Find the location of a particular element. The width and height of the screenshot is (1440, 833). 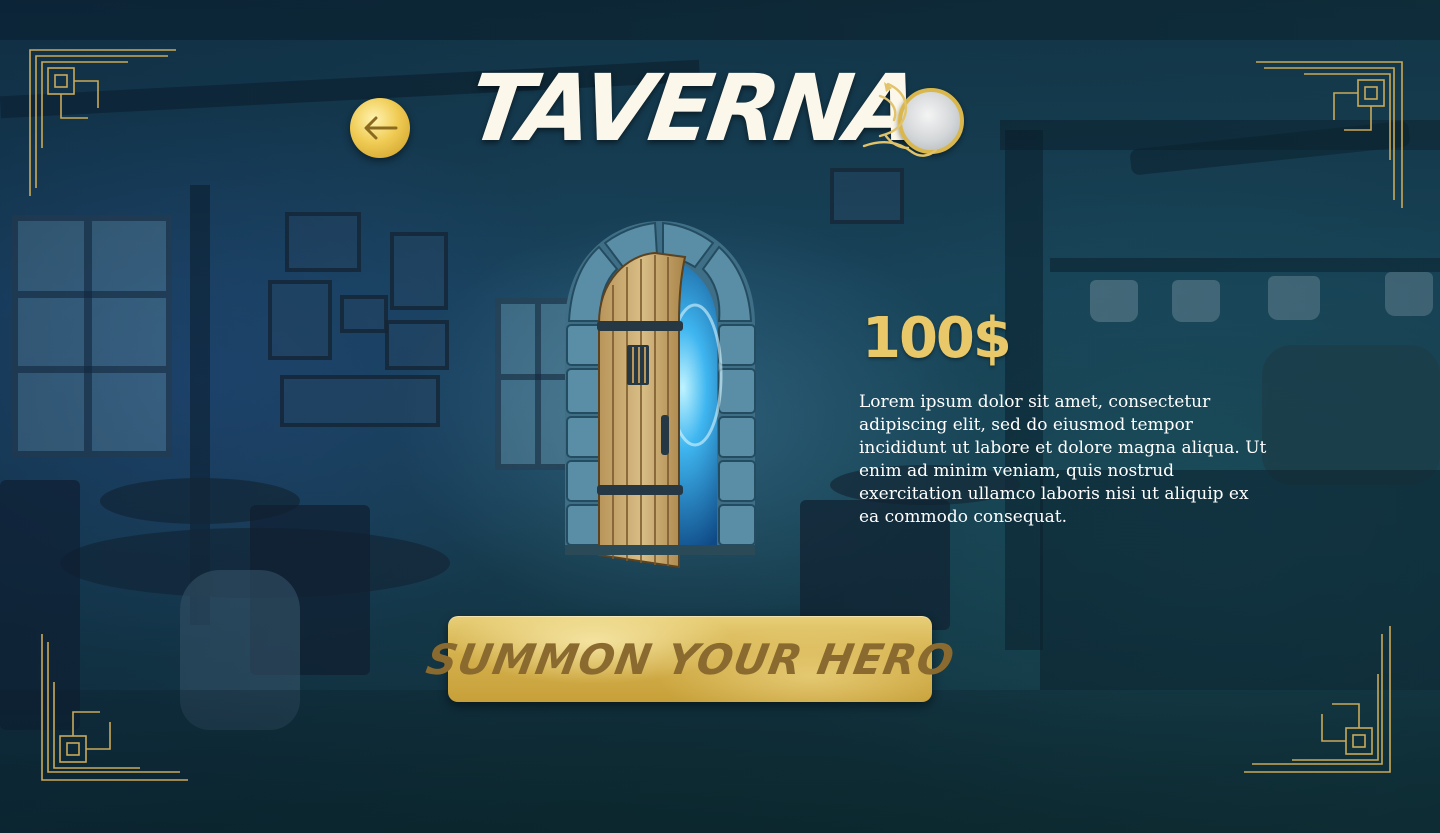

portal-door-icon is located at coordinates (660, 395).